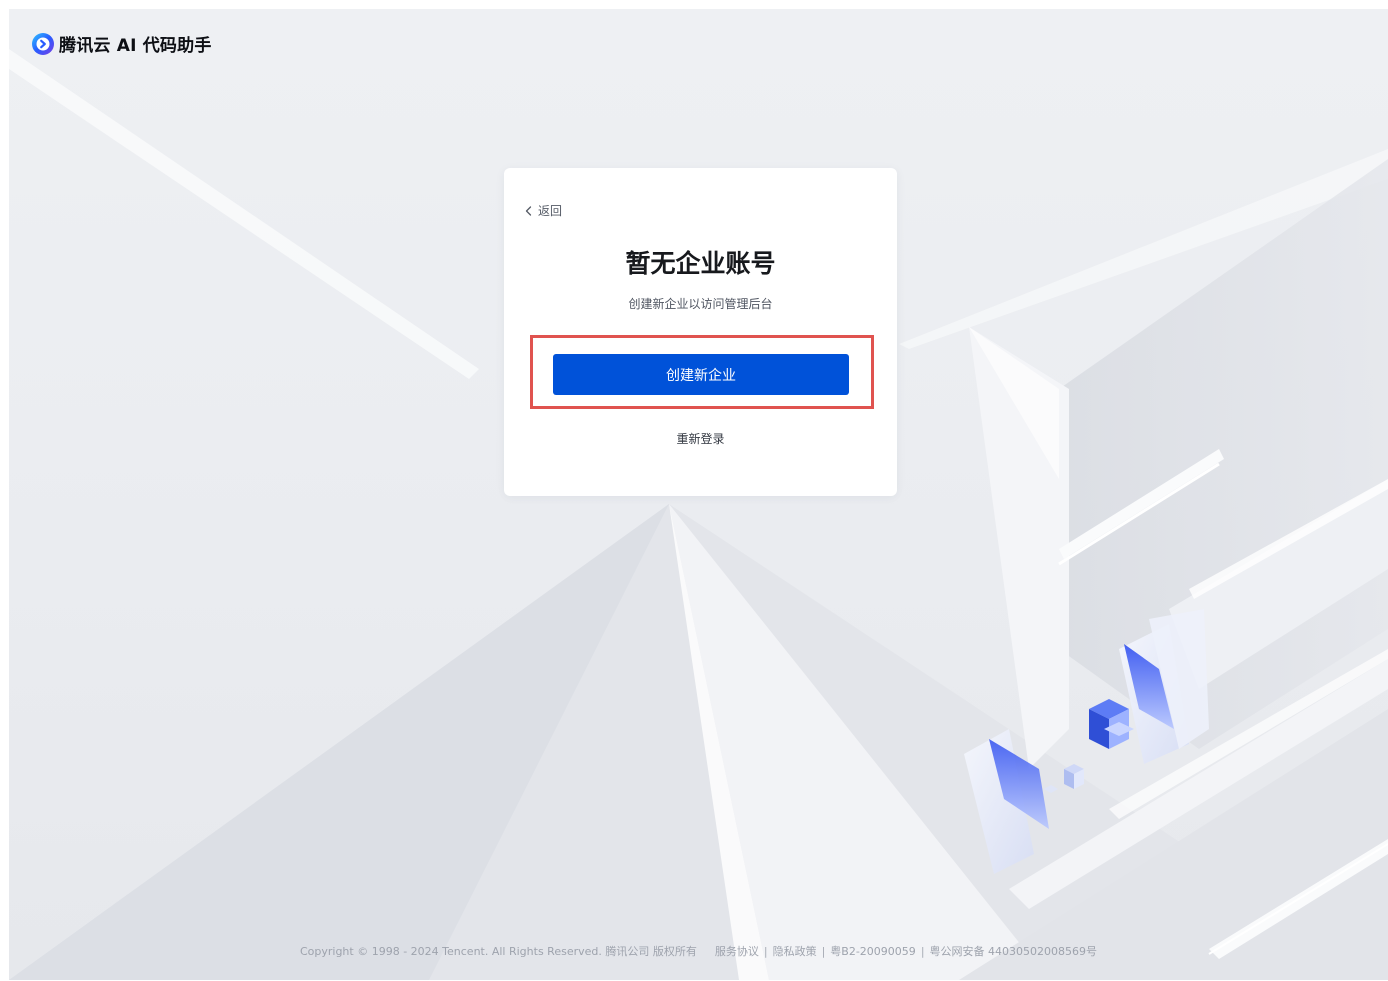 The height and width of the screenshot is (981, 1388). I want to click on back-label: 返回, so click(550, 211).